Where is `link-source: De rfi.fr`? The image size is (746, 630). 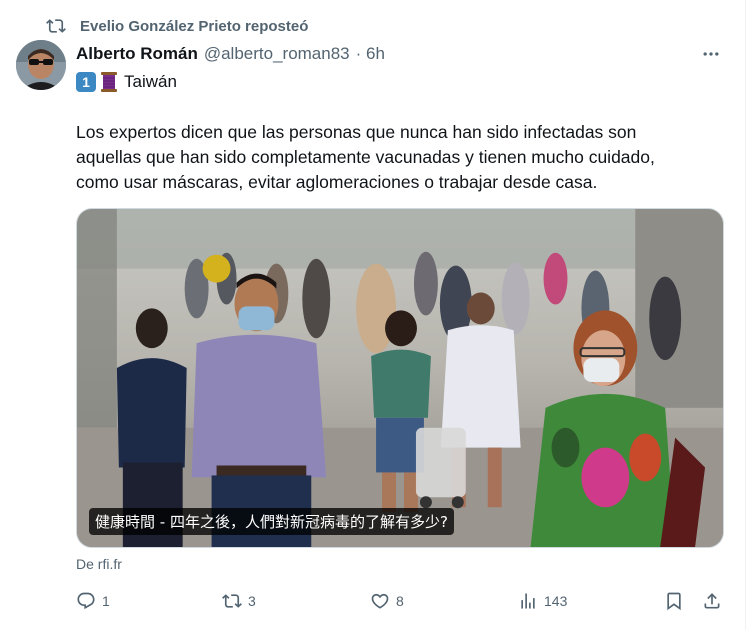
link-source: De rfi.fr is located at coordinates (99, 564).